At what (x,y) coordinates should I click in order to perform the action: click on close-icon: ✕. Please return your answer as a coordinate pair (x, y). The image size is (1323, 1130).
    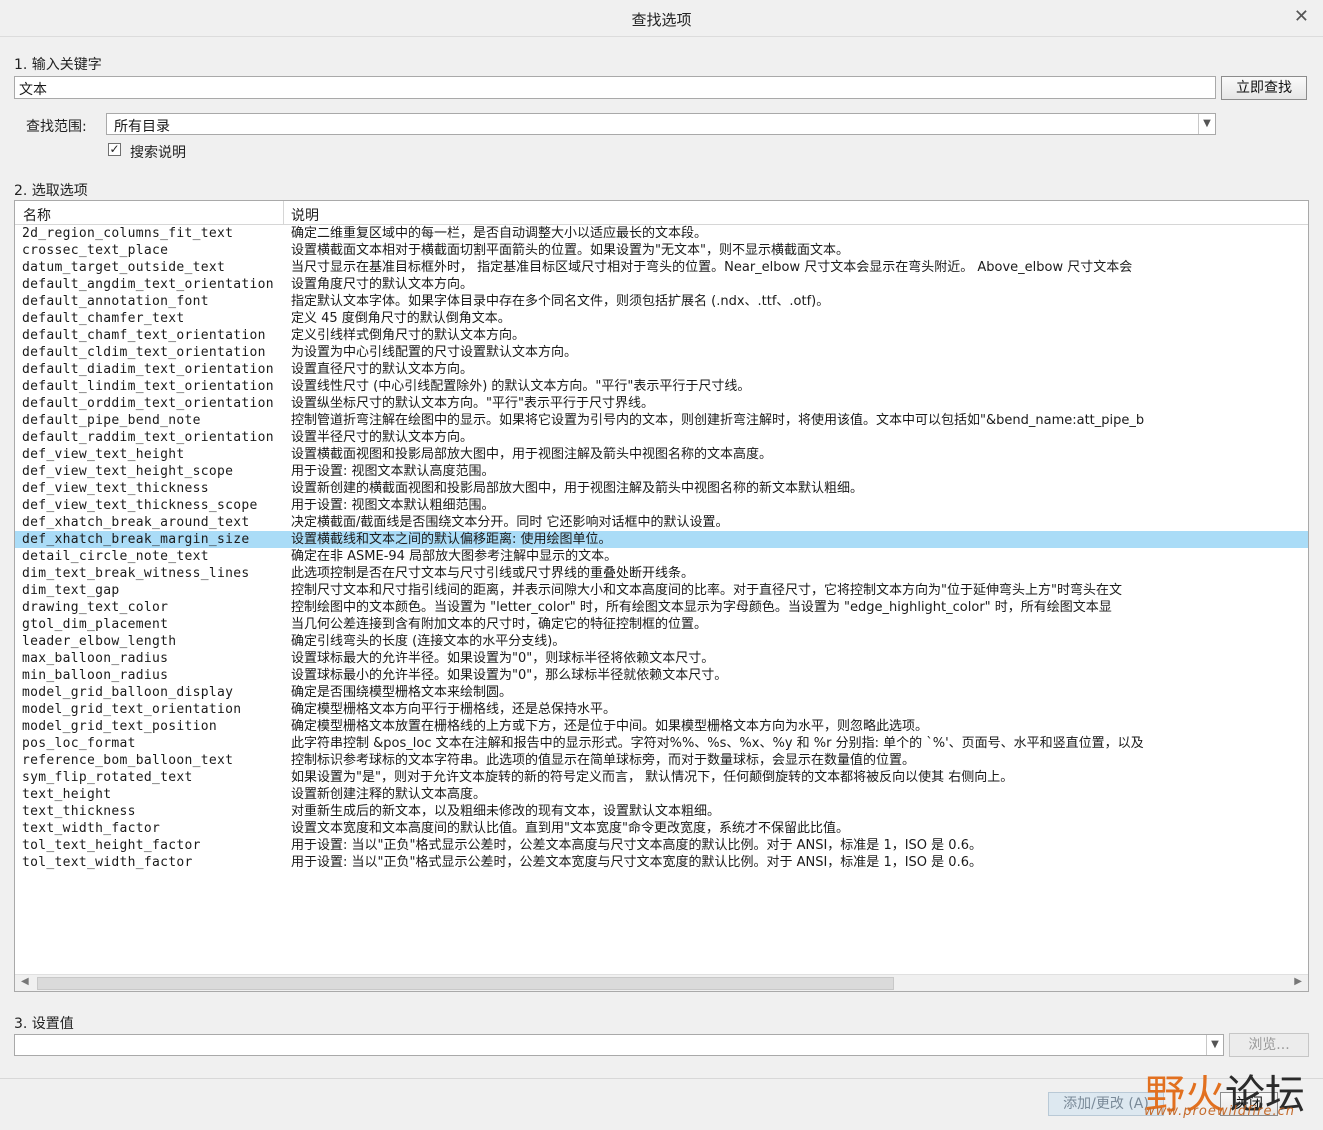
    Looking at the image, I should click on (1301, 16).